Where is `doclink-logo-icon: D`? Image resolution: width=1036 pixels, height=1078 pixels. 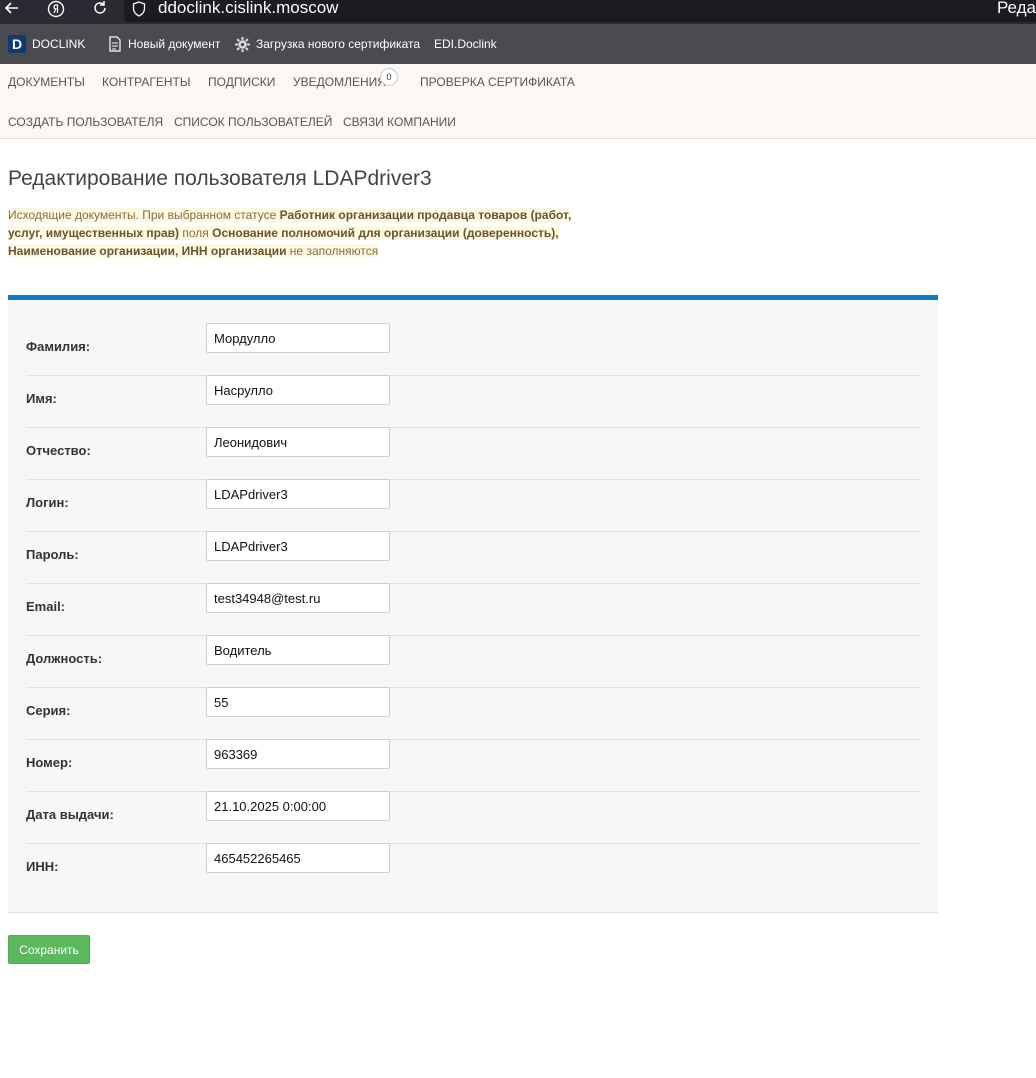
doclink-logo-icon: D is located at coordinates (17, 44).